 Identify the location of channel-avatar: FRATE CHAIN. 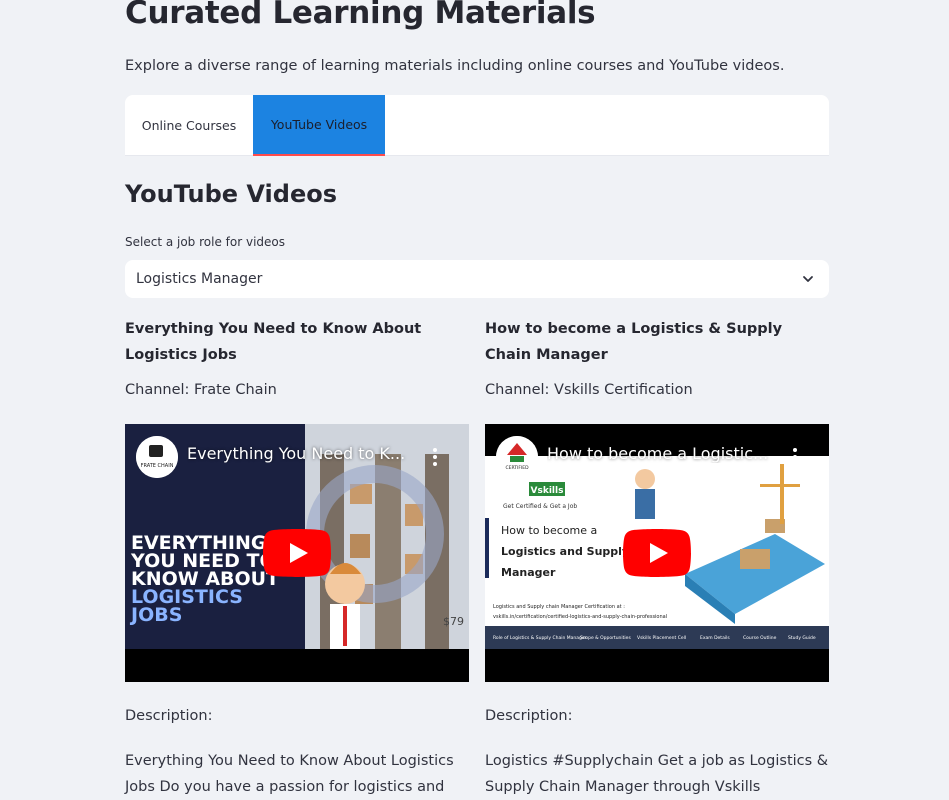
(157, 457).